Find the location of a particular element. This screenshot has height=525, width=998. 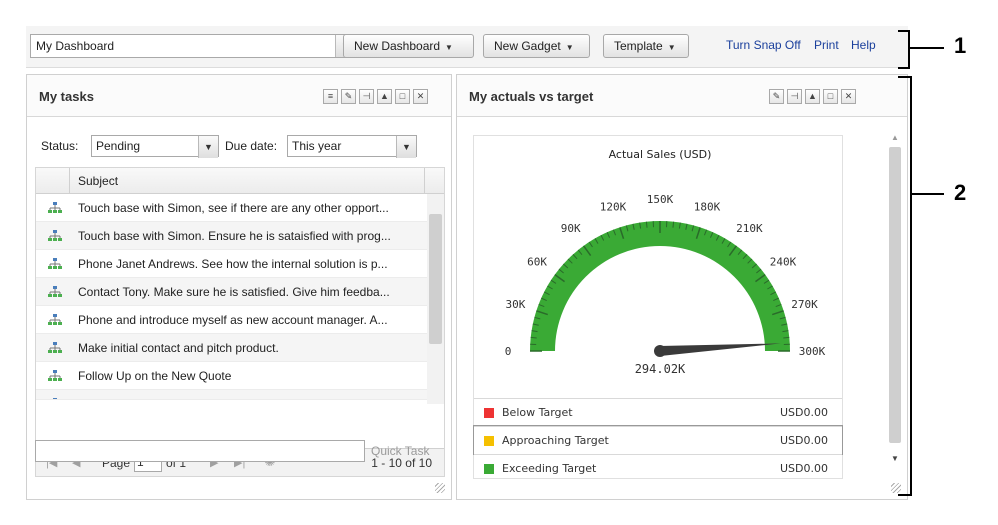

scroll-up-icon: ▲ is located at coordinates (895, 137).